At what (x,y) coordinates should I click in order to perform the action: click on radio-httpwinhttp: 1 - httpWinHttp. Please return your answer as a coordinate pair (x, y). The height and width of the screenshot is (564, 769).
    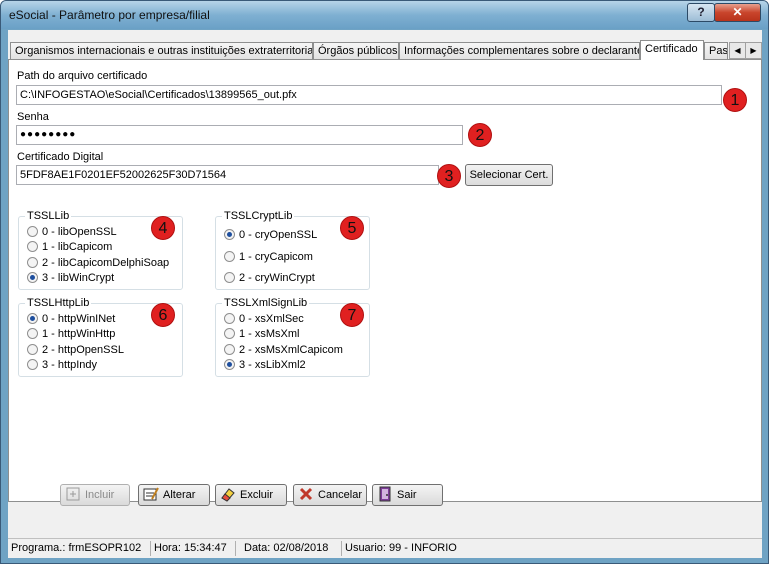
    Looking at the image, I should click on (71, 334).